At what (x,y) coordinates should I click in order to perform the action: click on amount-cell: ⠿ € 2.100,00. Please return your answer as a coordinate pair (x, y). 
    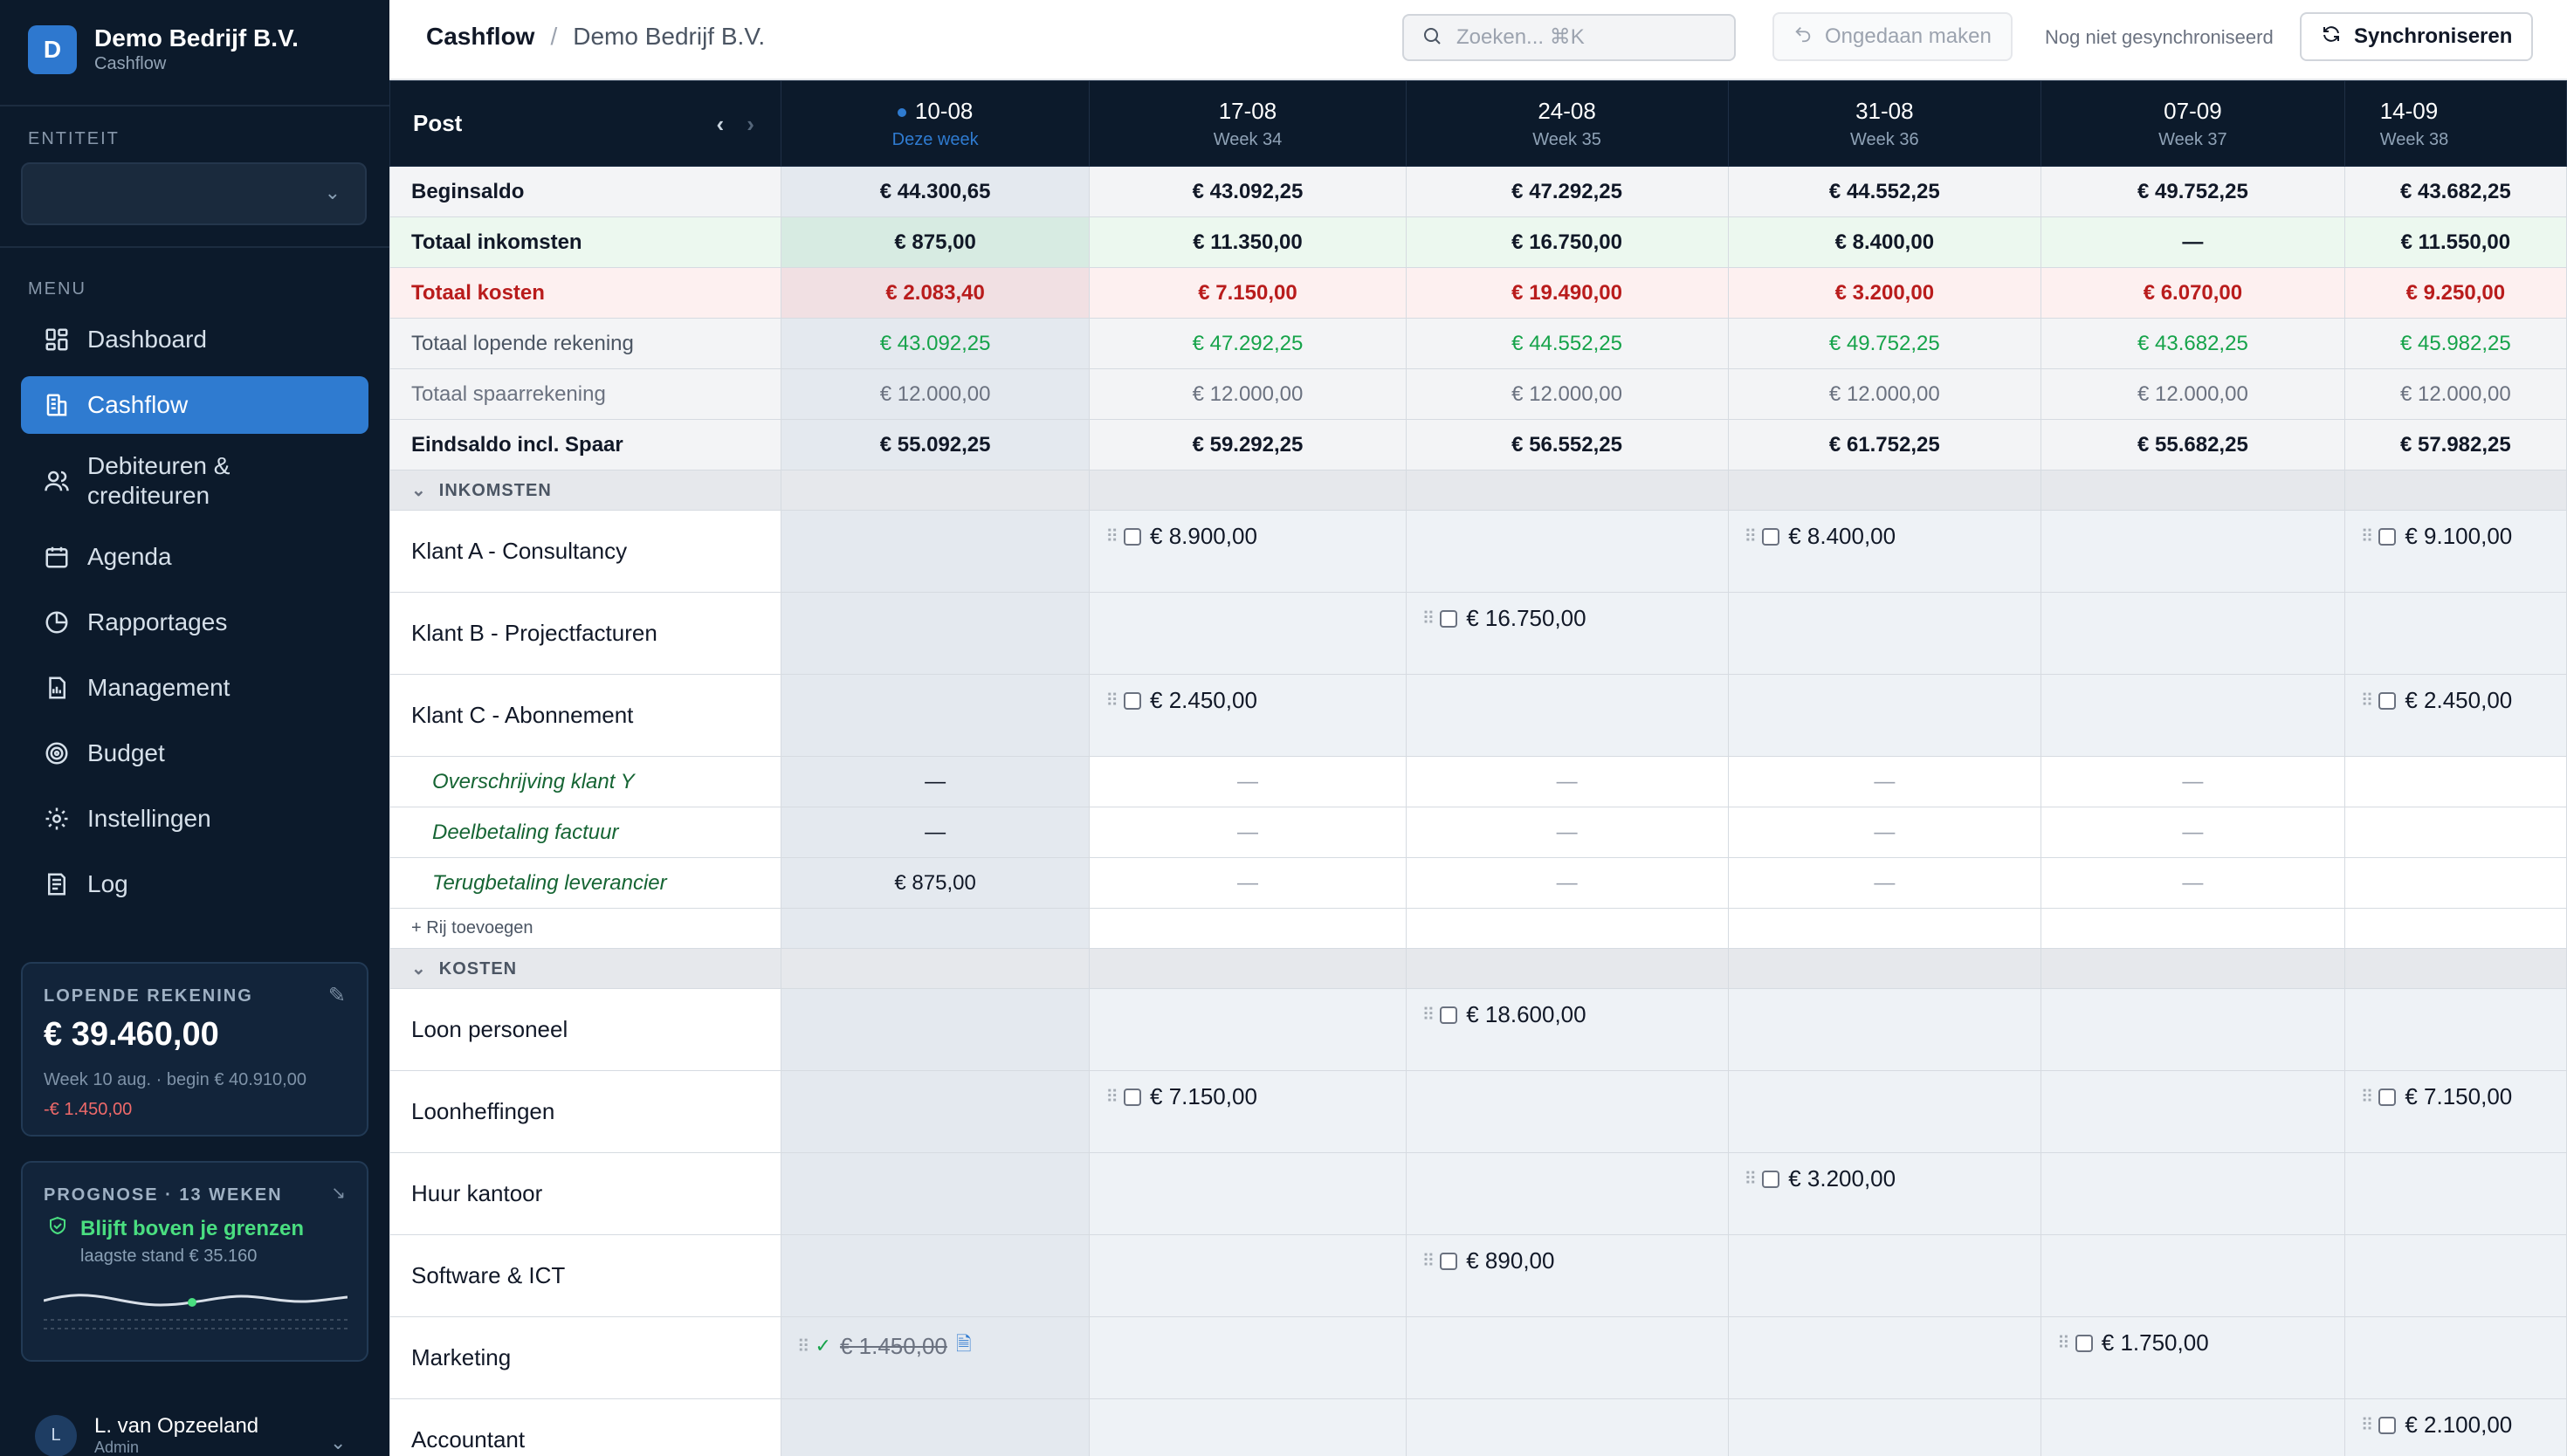
    Looking at the image, I should click on (2455, 1427).